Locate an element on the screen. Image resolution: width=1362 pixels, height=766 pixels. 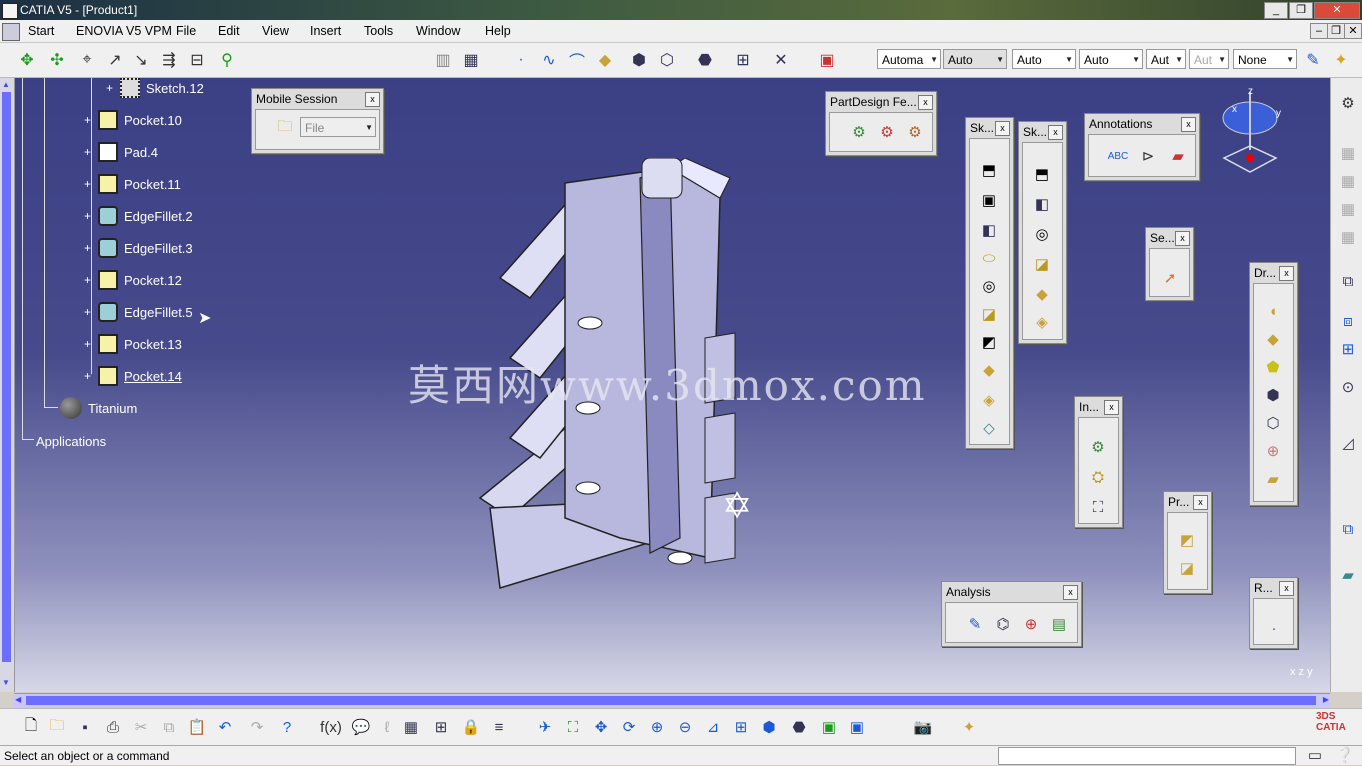
rib-tool-icon: ◪ is located at coordinates (1042, 264).